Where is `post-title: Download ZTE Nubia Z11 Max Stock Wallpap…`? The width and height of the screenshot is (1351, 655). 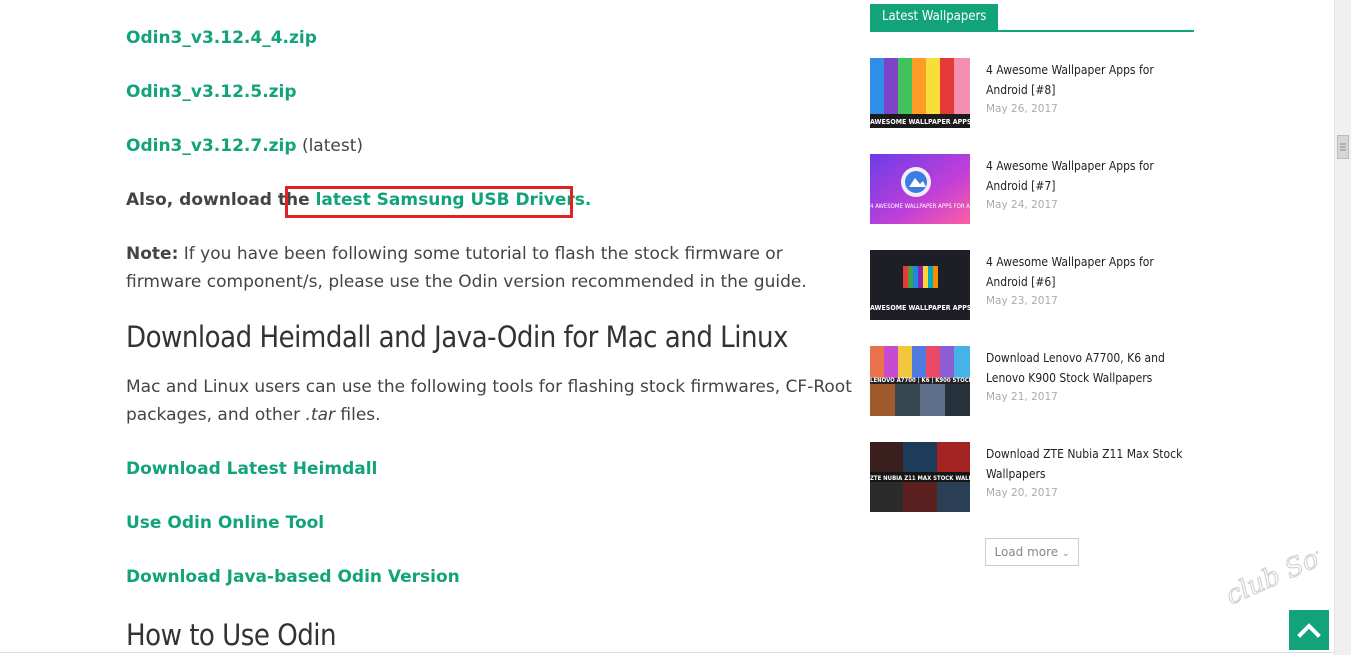
post-title: Download ZTE Nubia Z11 Max Stock Wallpap… is located at coordinates (1091, 464).